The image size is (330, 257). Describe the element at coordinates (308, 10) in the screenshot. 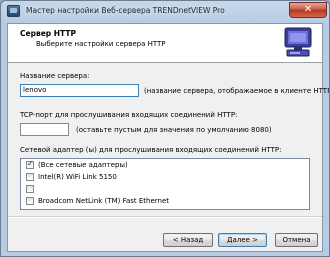

I see `close-button: ✕` at that location.